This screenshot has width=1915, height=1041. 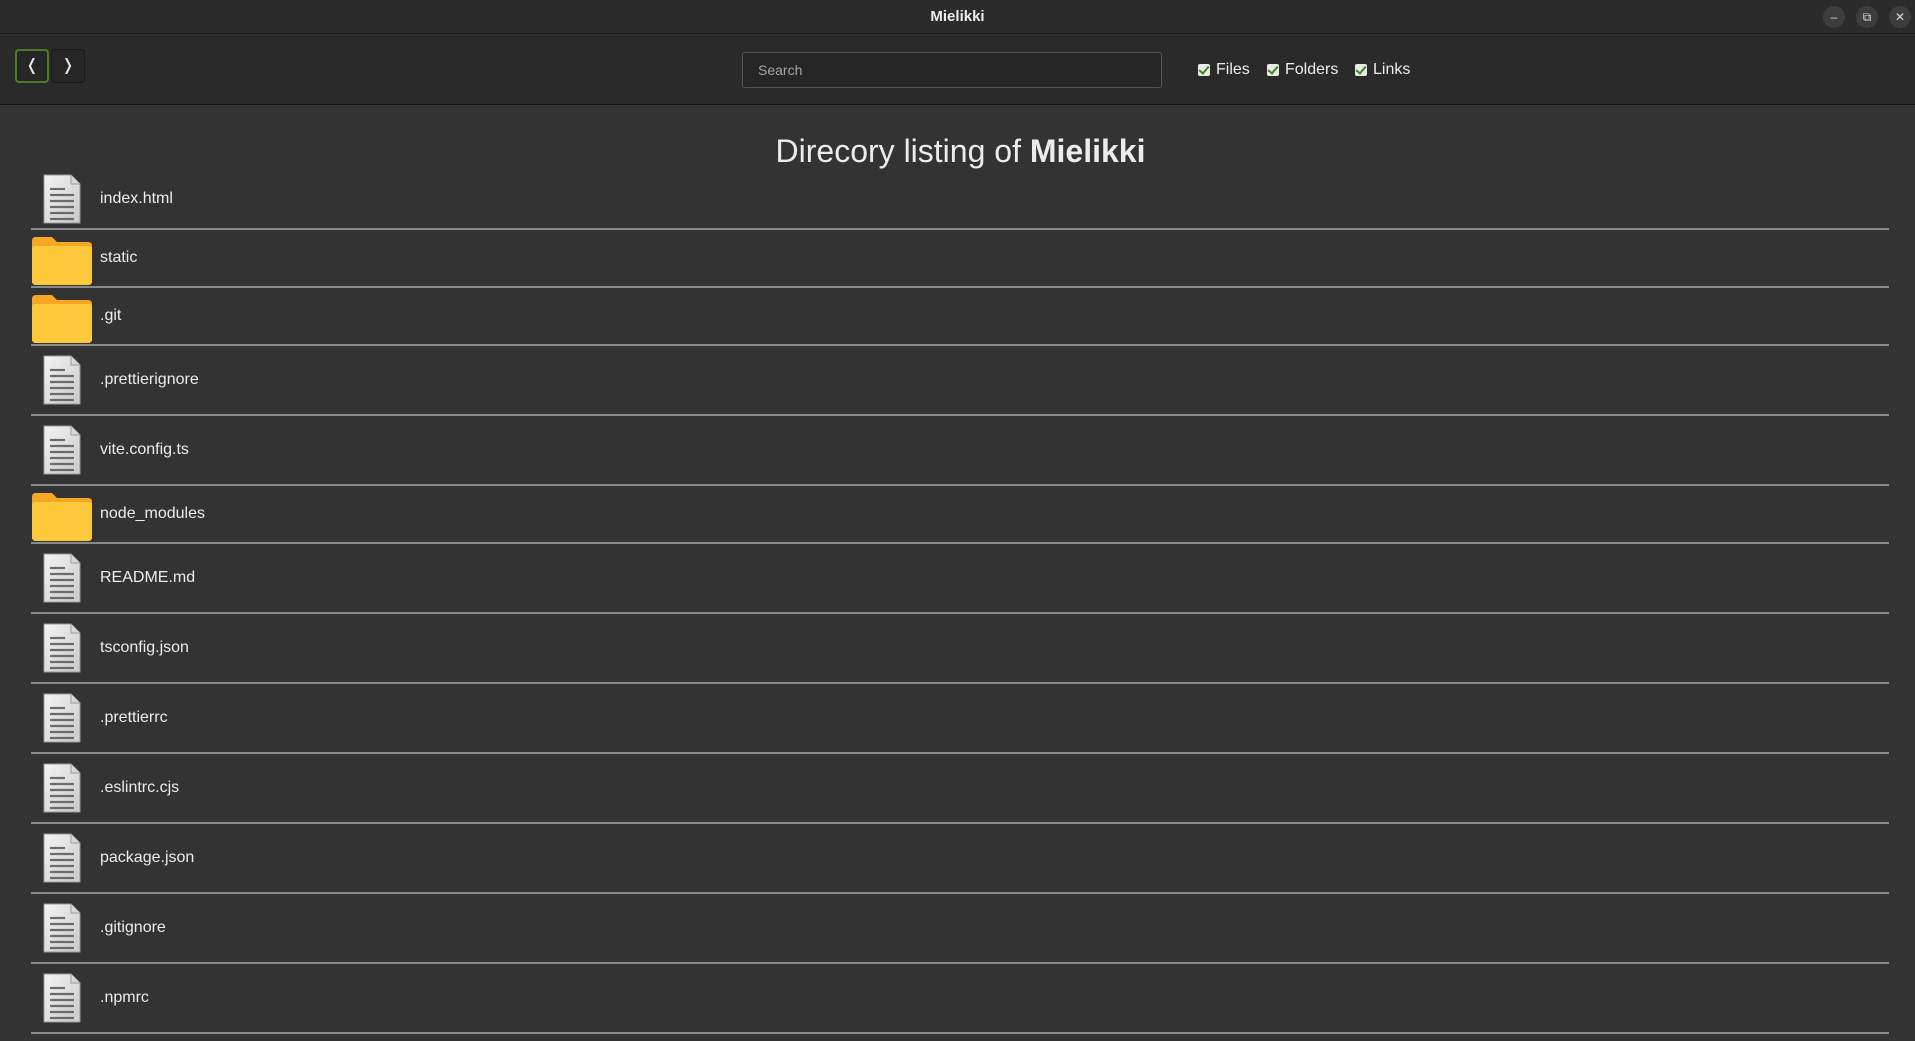 What do you see at coordinates (960, 579) in the screenshot?
I see `file-row: README.md` at bounding box center [960, 579].